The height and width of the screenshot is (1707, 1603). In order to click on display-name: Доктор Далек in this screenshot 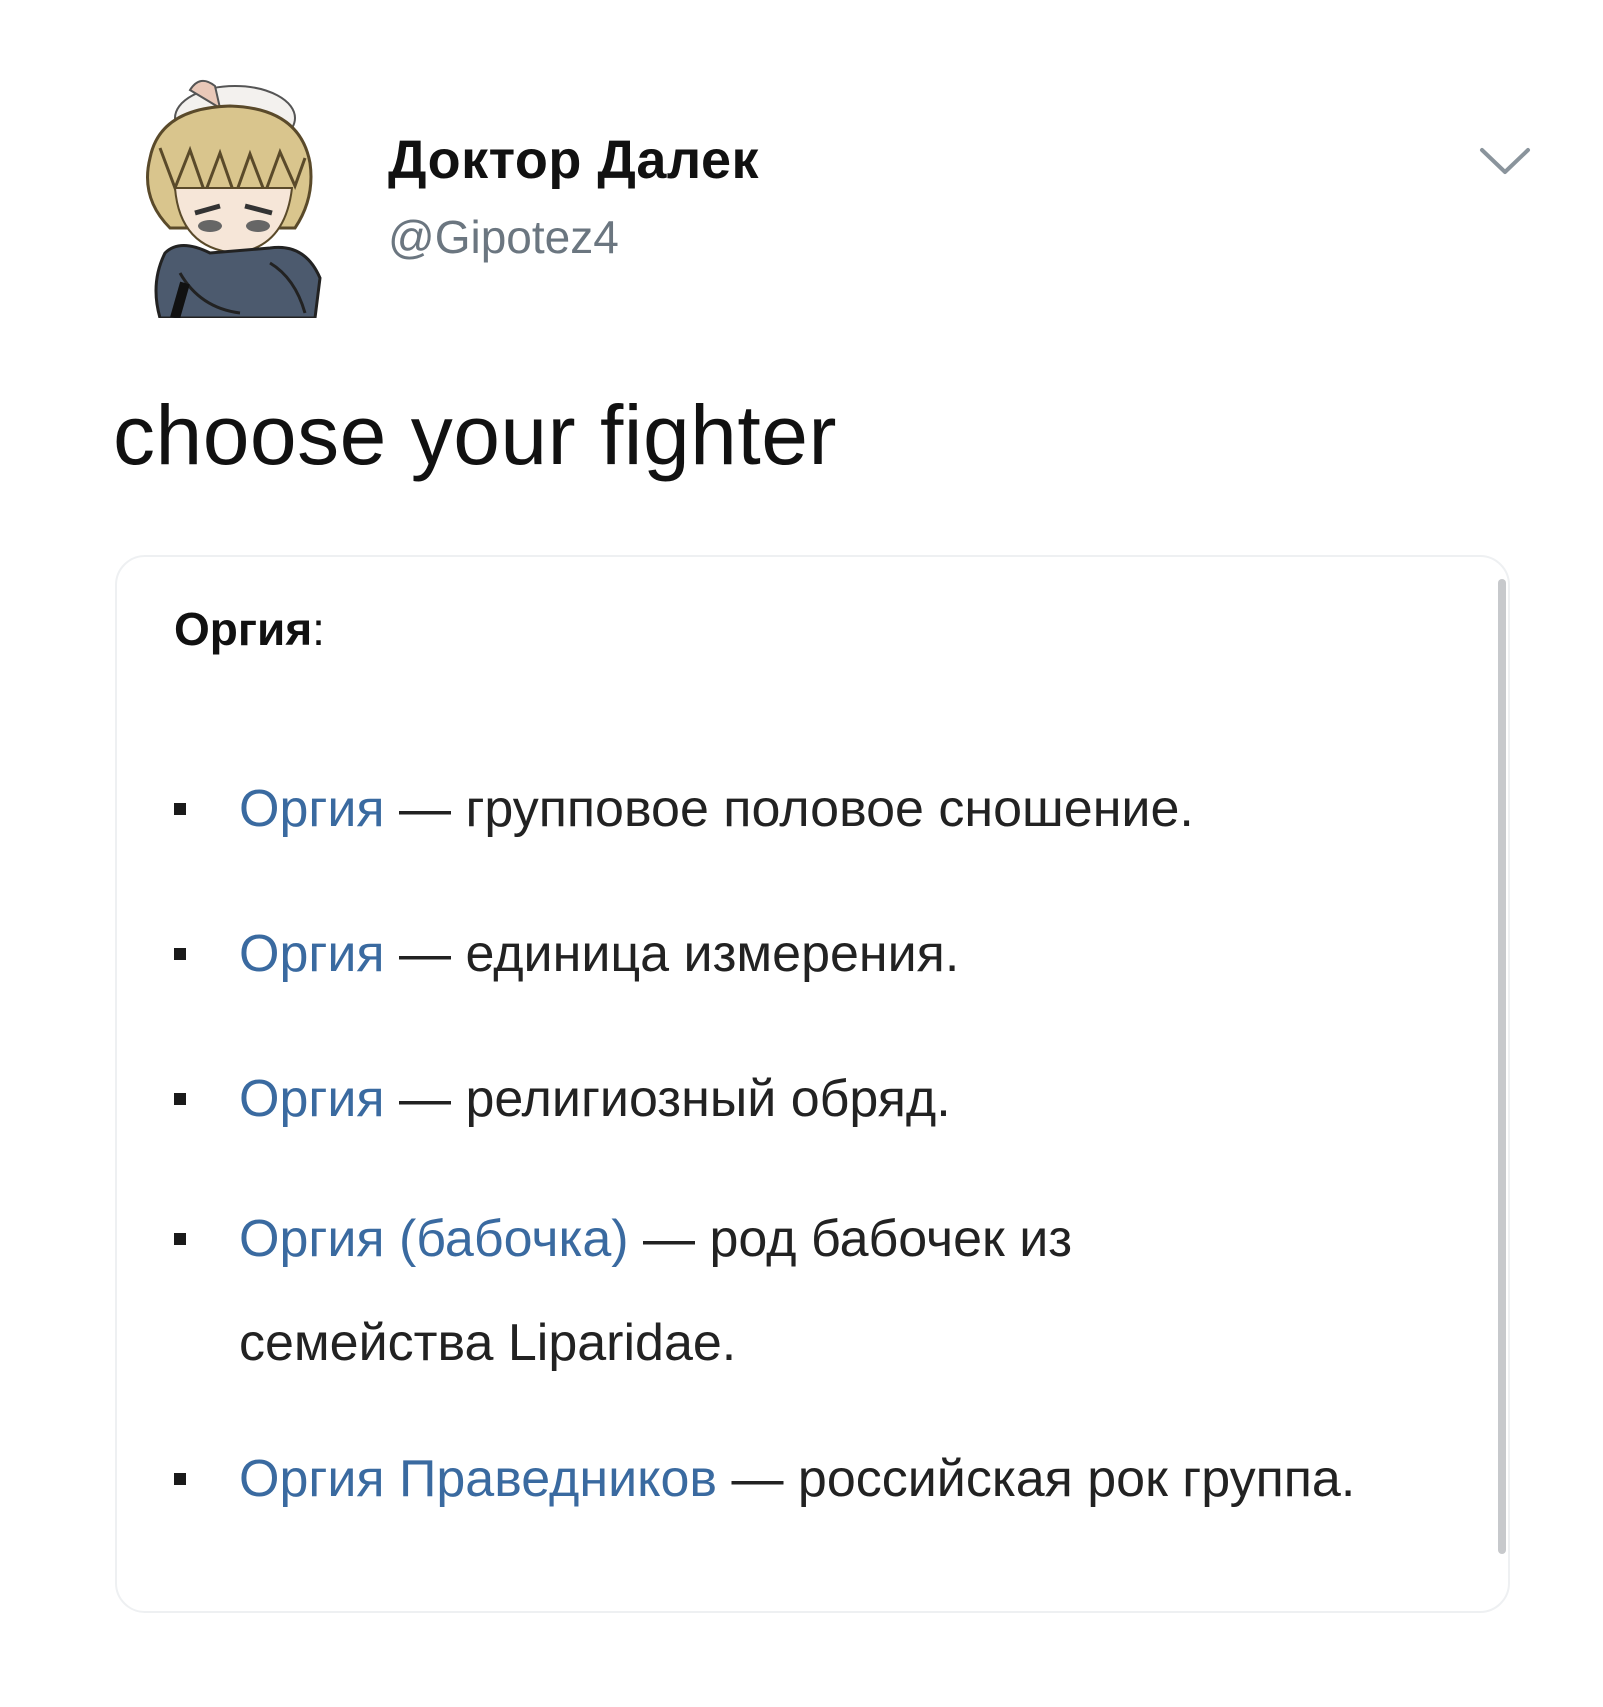, I will do `click(573, 160)`.